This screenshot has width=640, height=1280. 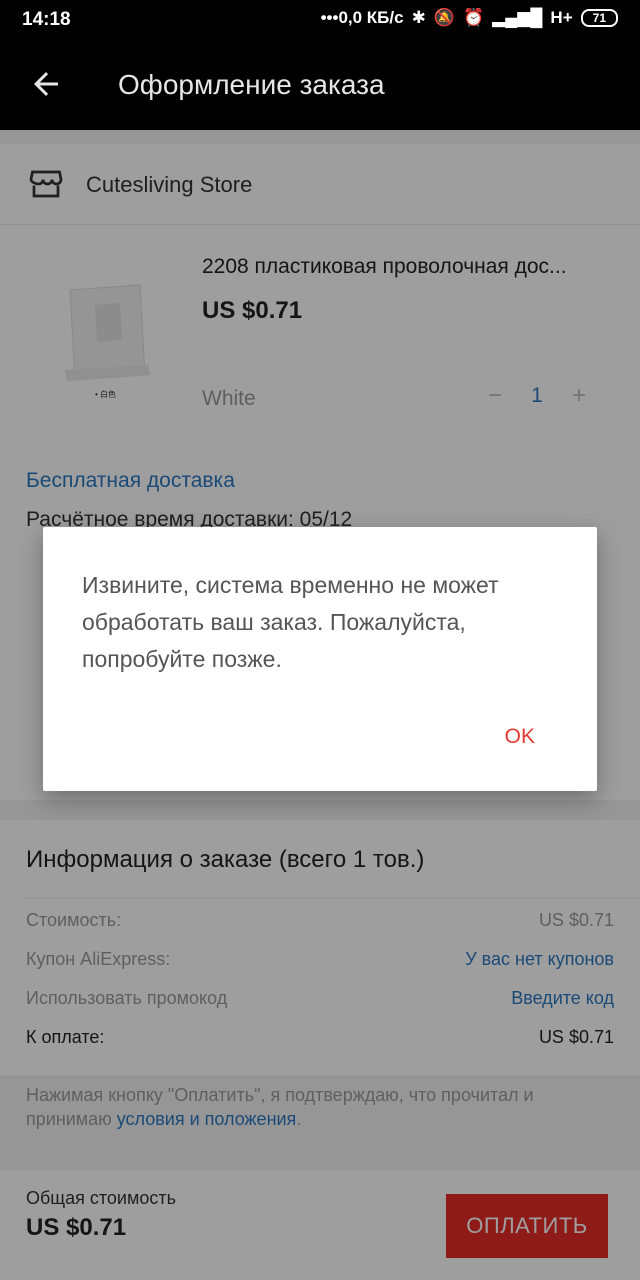 I want to click on status-indicators: •••0,0 КБ/с ✱ 🔕 ⏰ ▂▄▆█ H+ 71, so click(x=469, y=18).